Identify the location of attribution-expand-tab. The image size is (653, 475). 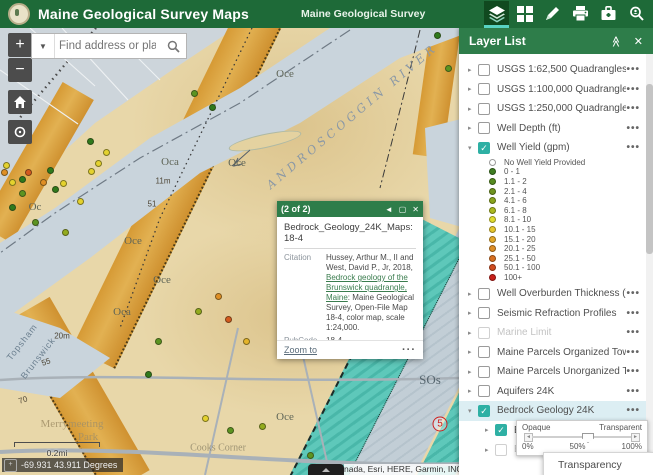
(326, 469).